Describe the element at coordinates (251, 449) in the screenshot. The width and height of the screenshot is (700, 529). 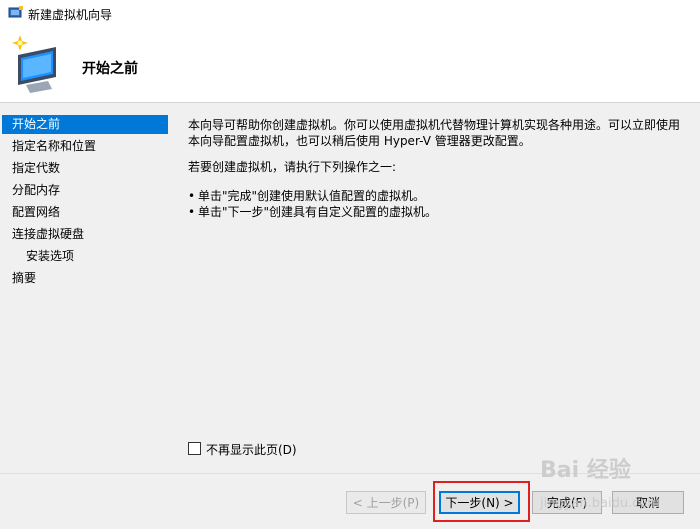
I see `dont-show-again-label: 不再显示此页(D)` at that location.